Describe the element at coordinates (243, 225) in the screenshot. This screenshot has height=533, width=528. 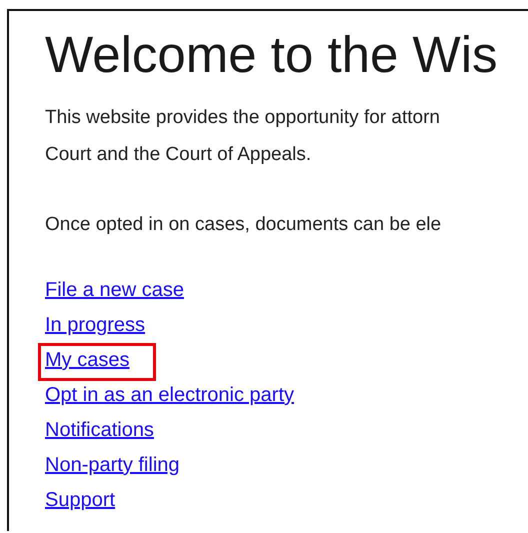
I see `opt-in-text: Once opted in on cases, documents can be ele` at that location.